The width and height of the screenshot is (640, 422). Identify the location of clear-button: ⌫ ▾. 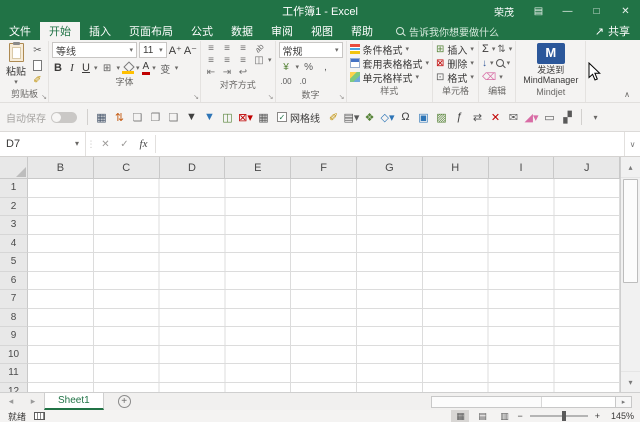
(492, 77).